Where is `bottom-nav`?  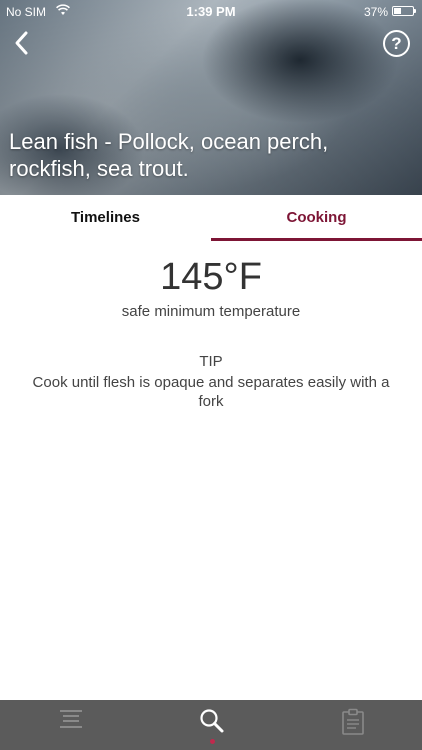 bottom-nav is located at coordinates (211, 725).